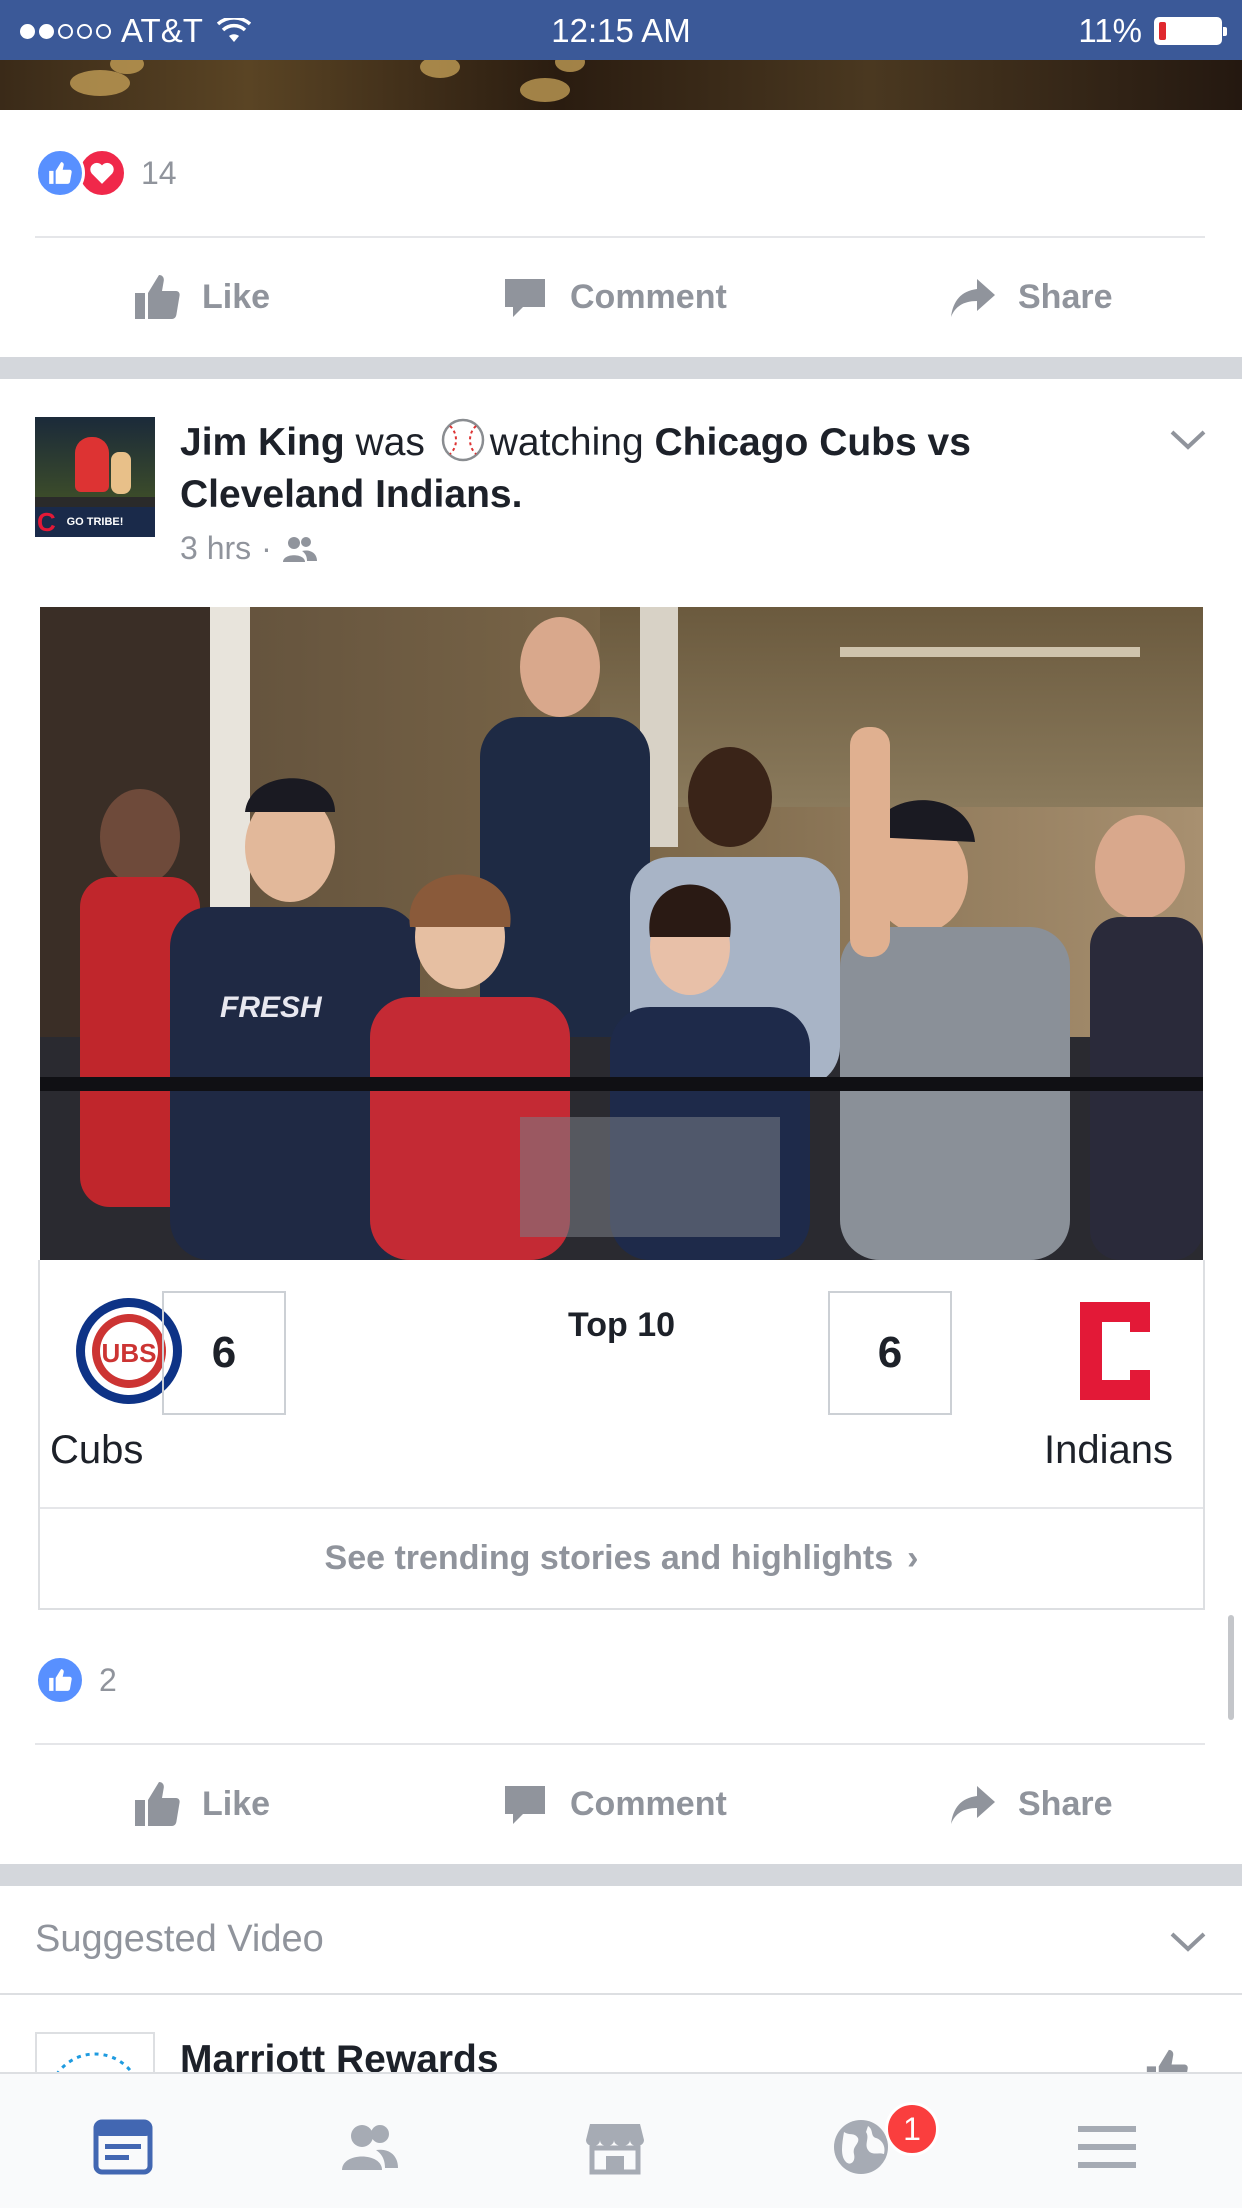  Describe the element at coordinates (1188, 1942) in the screenshot. I see `suggested-options-chevron-icon` at that location.